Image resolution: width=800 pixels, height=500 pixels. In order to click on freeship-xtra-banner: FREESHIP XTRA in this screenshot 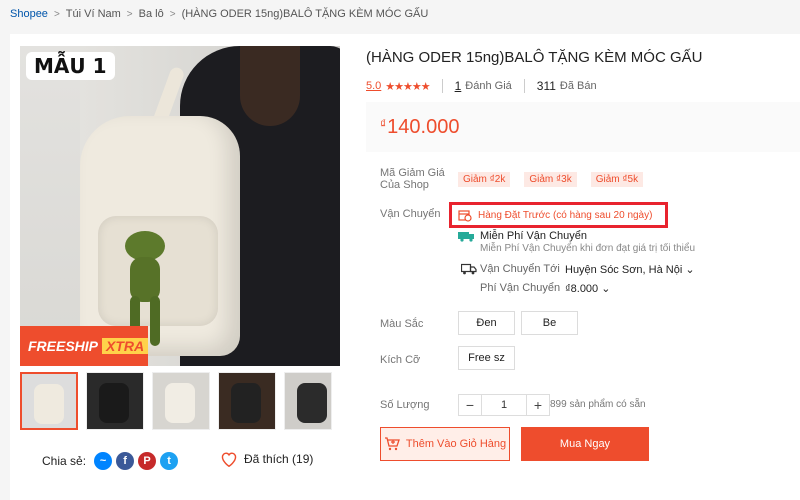, I will do `click(84, 346)`.